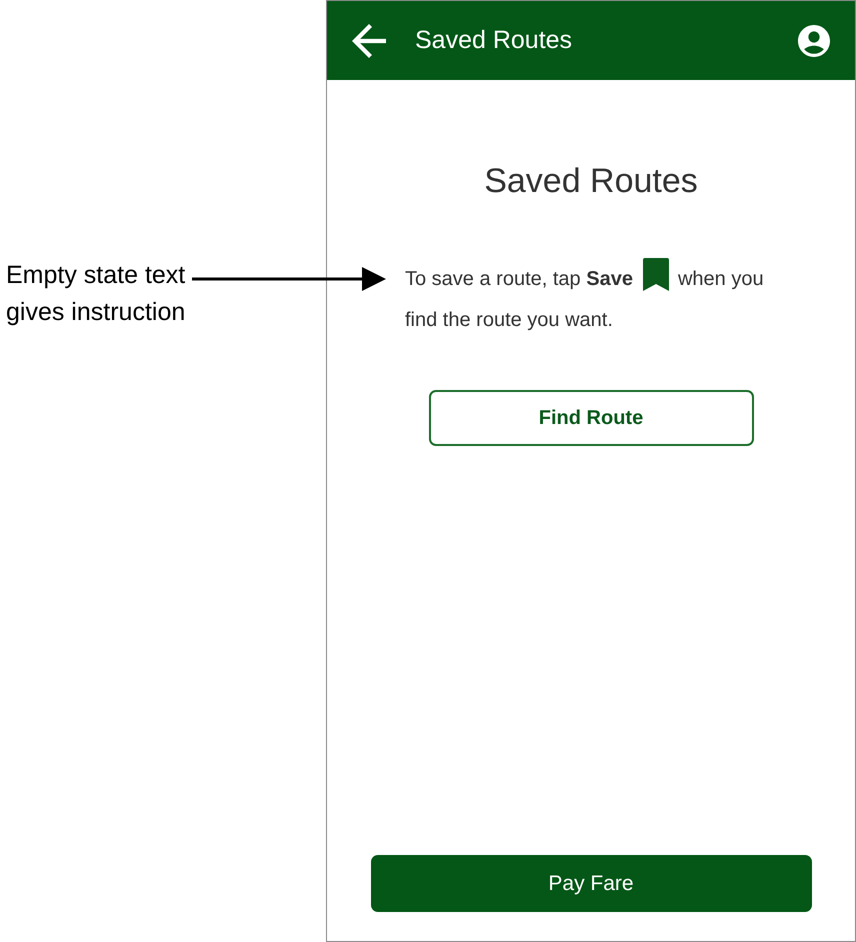 Image resolution: width=856 pixels, height=942 pixels. I want to click on app-bar-title: Saved Routes, so click(494, 40).